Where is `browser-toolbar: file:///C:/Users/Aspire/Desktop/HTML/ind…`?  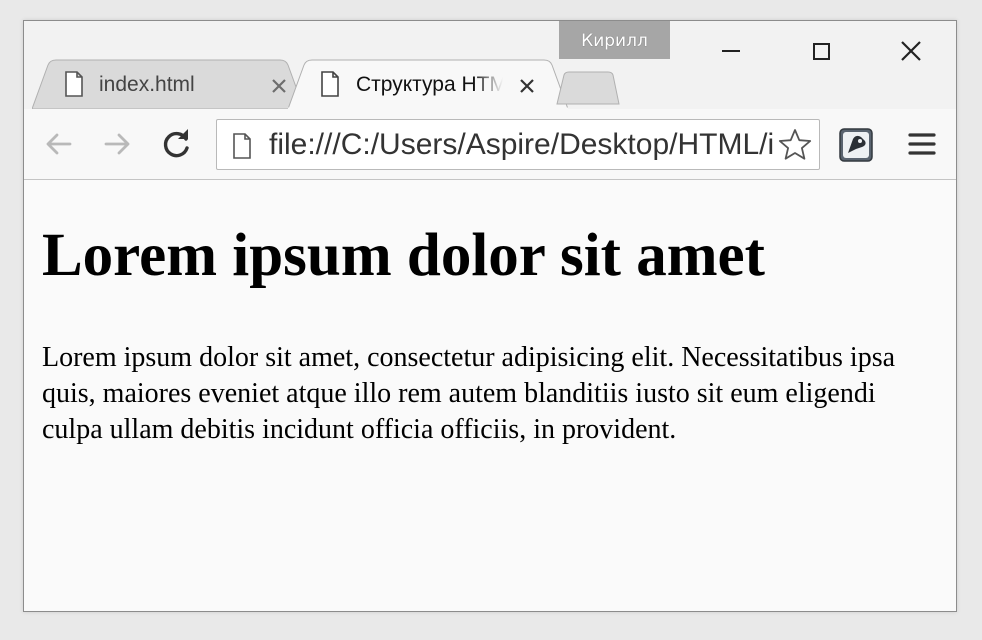 browser-toolbar: file:///C:/Users/Aspire/Desktop/HTML/ind… is located at coordinates (490, 144).